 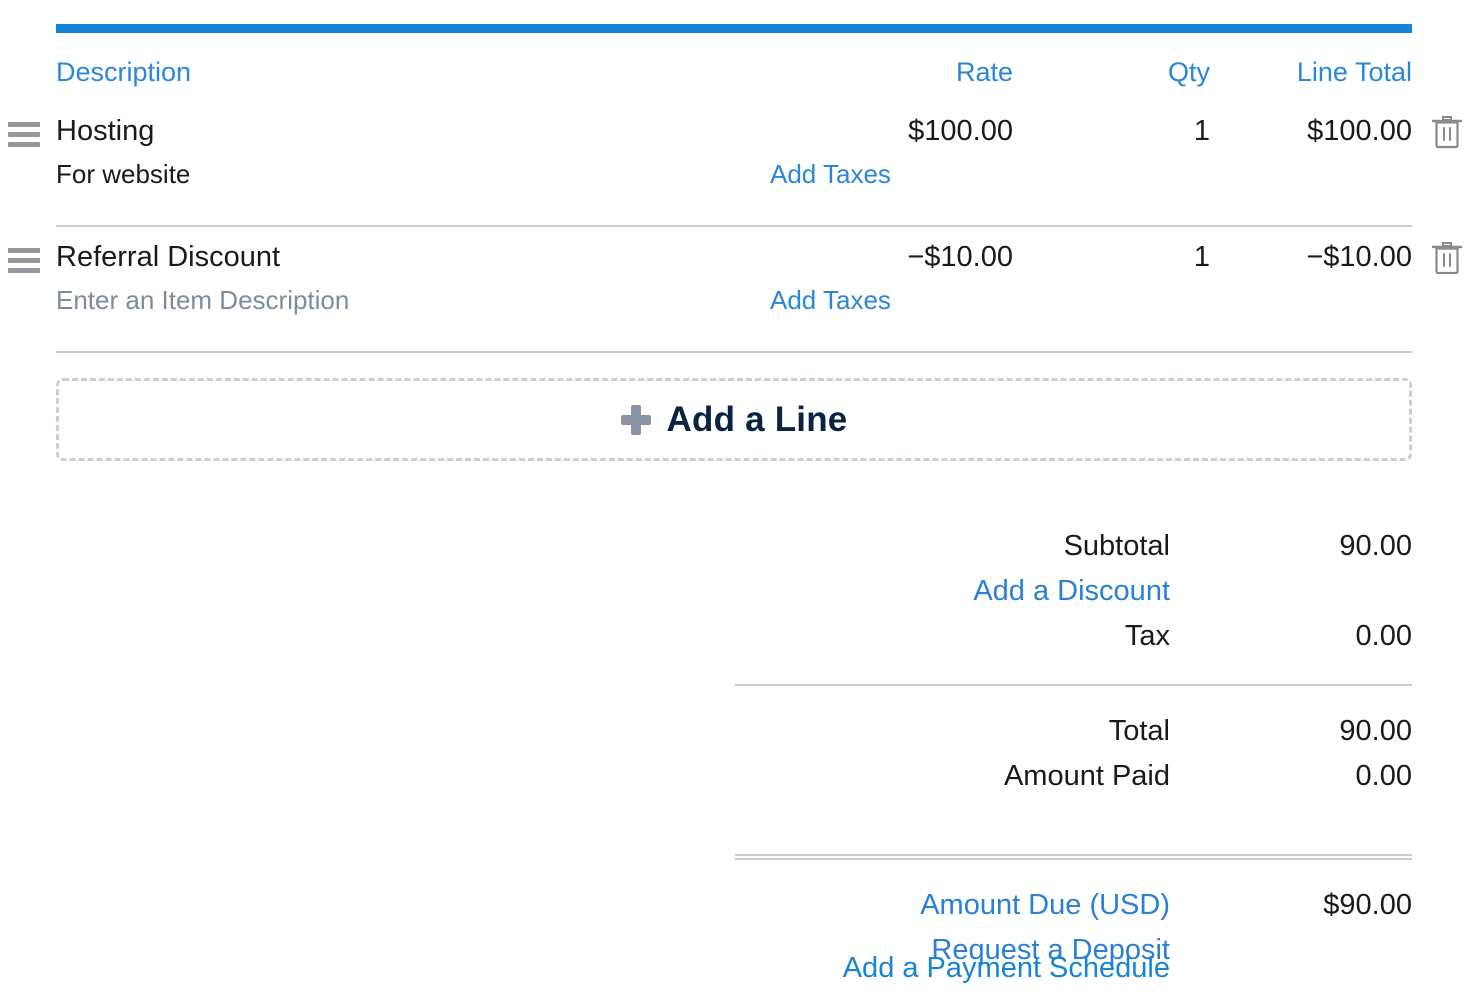 What do you see at coordinates (1086, 776) in the screenshot?
I see `amount-paid-label: Amount Paid` at bounding box center [1086, 776].